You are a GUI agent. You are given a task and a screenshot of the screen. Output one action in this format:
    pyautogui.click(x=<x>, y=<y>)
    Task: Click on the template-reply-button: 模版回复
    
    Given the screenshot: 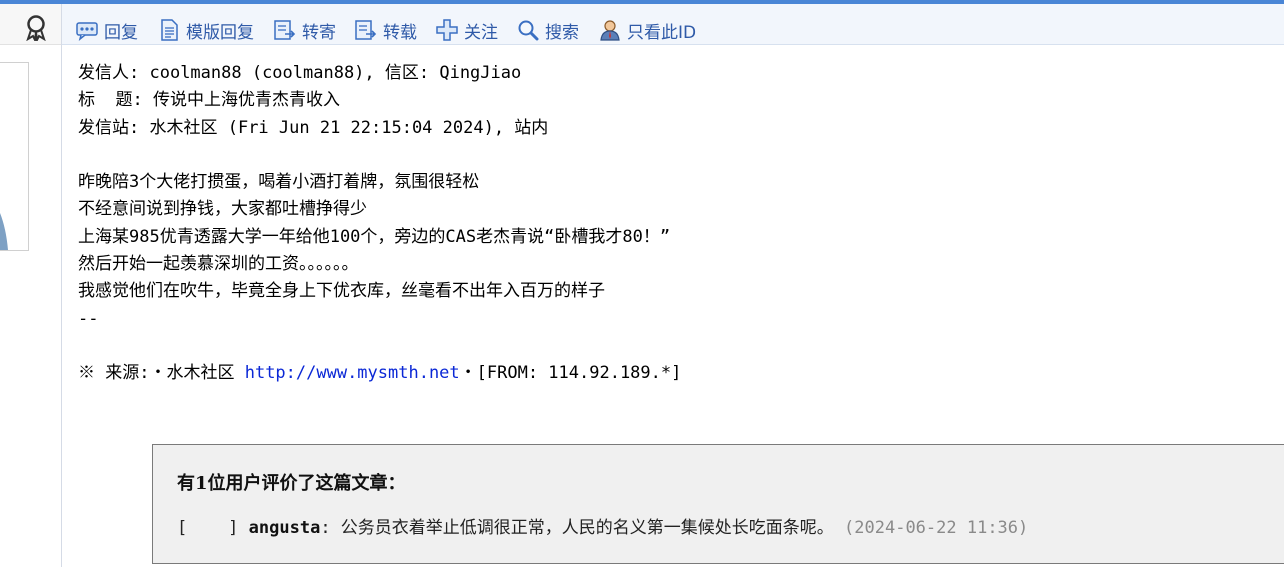 What is the action you would take?
    pyautogui.click(x=206, y=30)
    